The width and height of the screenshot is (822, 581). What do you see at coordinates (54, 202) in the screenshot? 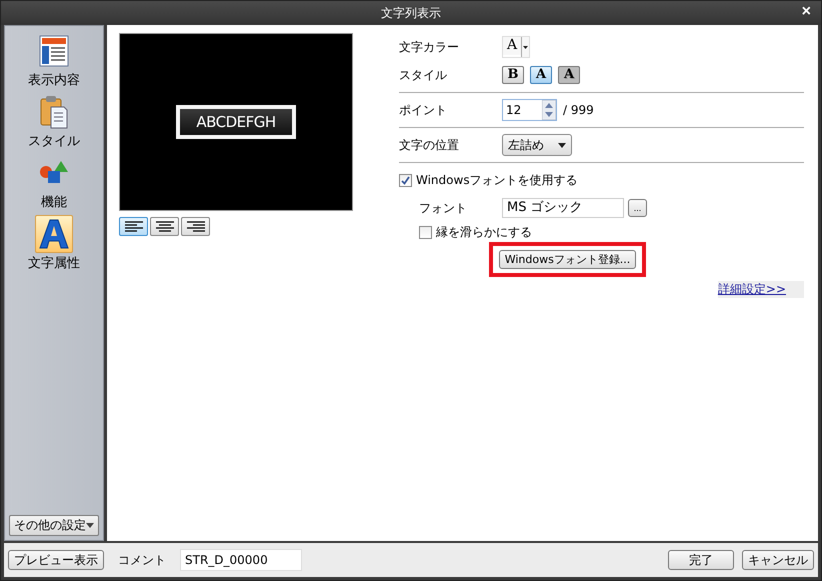
I see `sidebar-label: 機能` at bounding box center [54, 202].